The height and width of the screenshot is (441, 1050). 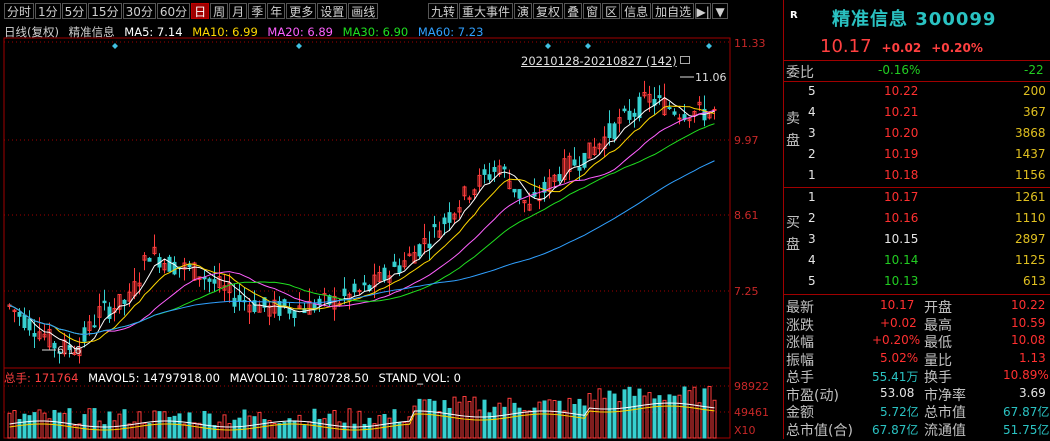 What do you see at coordinates (592, 11) in the screenshot?
I see `toolbar-button: 窗` at bounding box center [592, 11].